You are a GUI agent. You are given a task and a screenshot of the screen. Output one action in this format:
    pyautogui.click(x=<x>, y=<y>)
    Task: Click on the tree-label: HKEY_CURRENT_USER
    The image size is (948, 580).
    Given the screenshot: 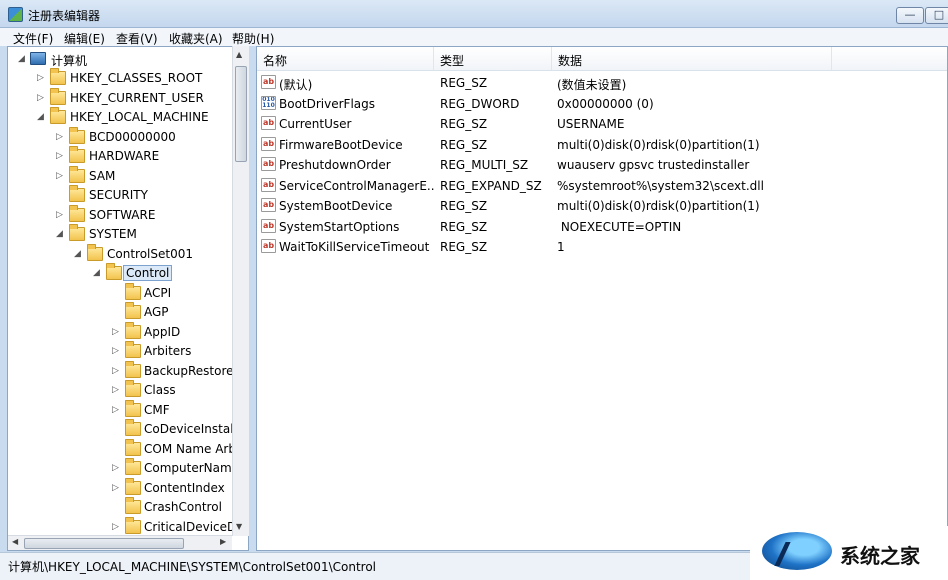 What is the action you would take?
    pyautogui.click(x=137, y=98)
    